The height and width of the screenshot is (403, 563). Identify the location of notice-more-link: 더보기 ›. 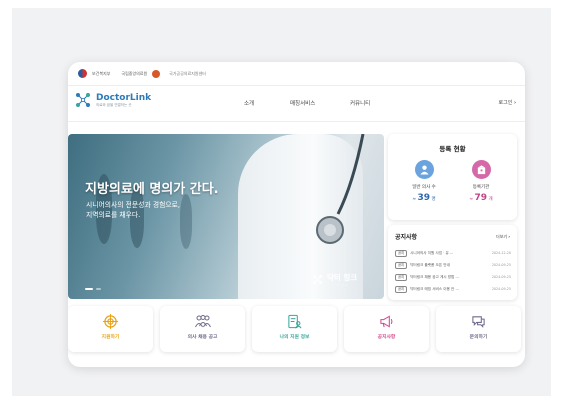
(503, 237).